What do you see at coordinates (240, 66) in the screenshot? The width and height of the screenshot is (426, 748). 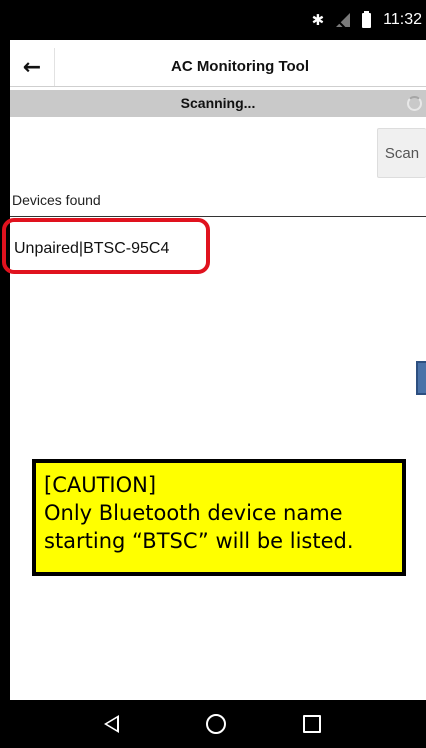 I see `app-title: AC Monitoring Tool` at bounding box center [240, 66].